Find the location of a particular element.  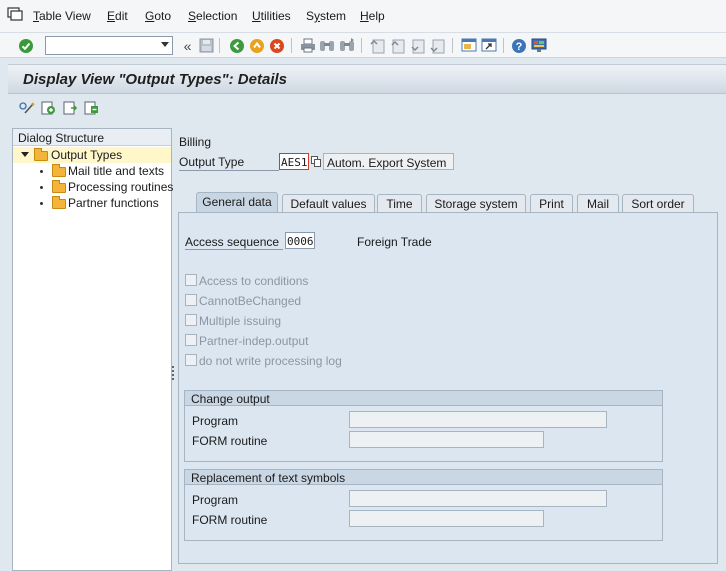

menu-selection: Selection is located at coordinates (212, 16).